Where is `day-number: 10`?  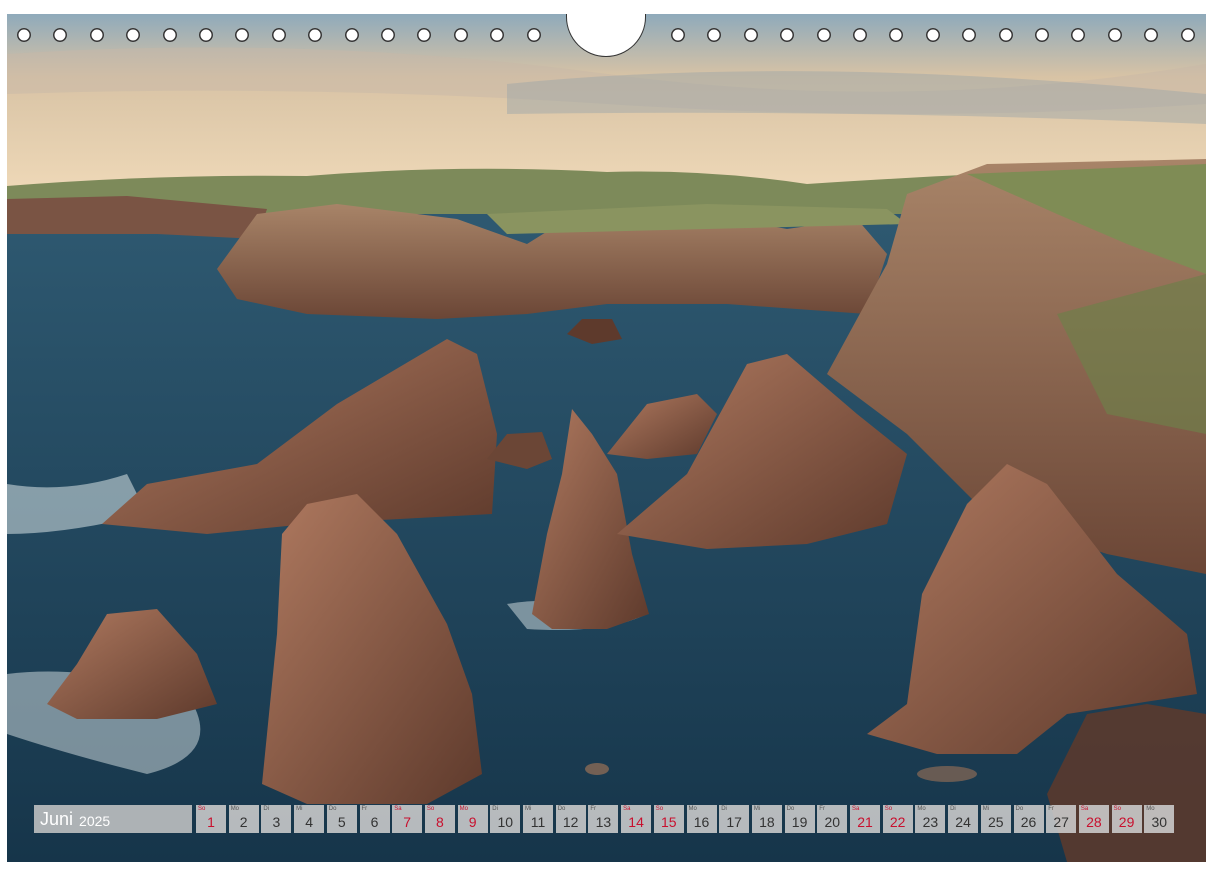
day-number: 10 is located at coordinates (505, 822).